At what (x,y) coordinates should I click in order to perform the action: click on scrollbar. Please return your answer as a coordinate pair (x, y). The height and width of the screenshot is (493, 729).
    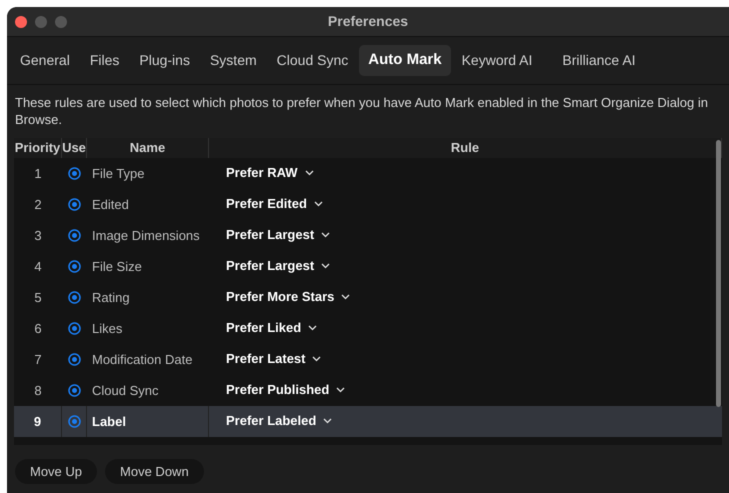
    Looking at the image, I should click on (718, 273).